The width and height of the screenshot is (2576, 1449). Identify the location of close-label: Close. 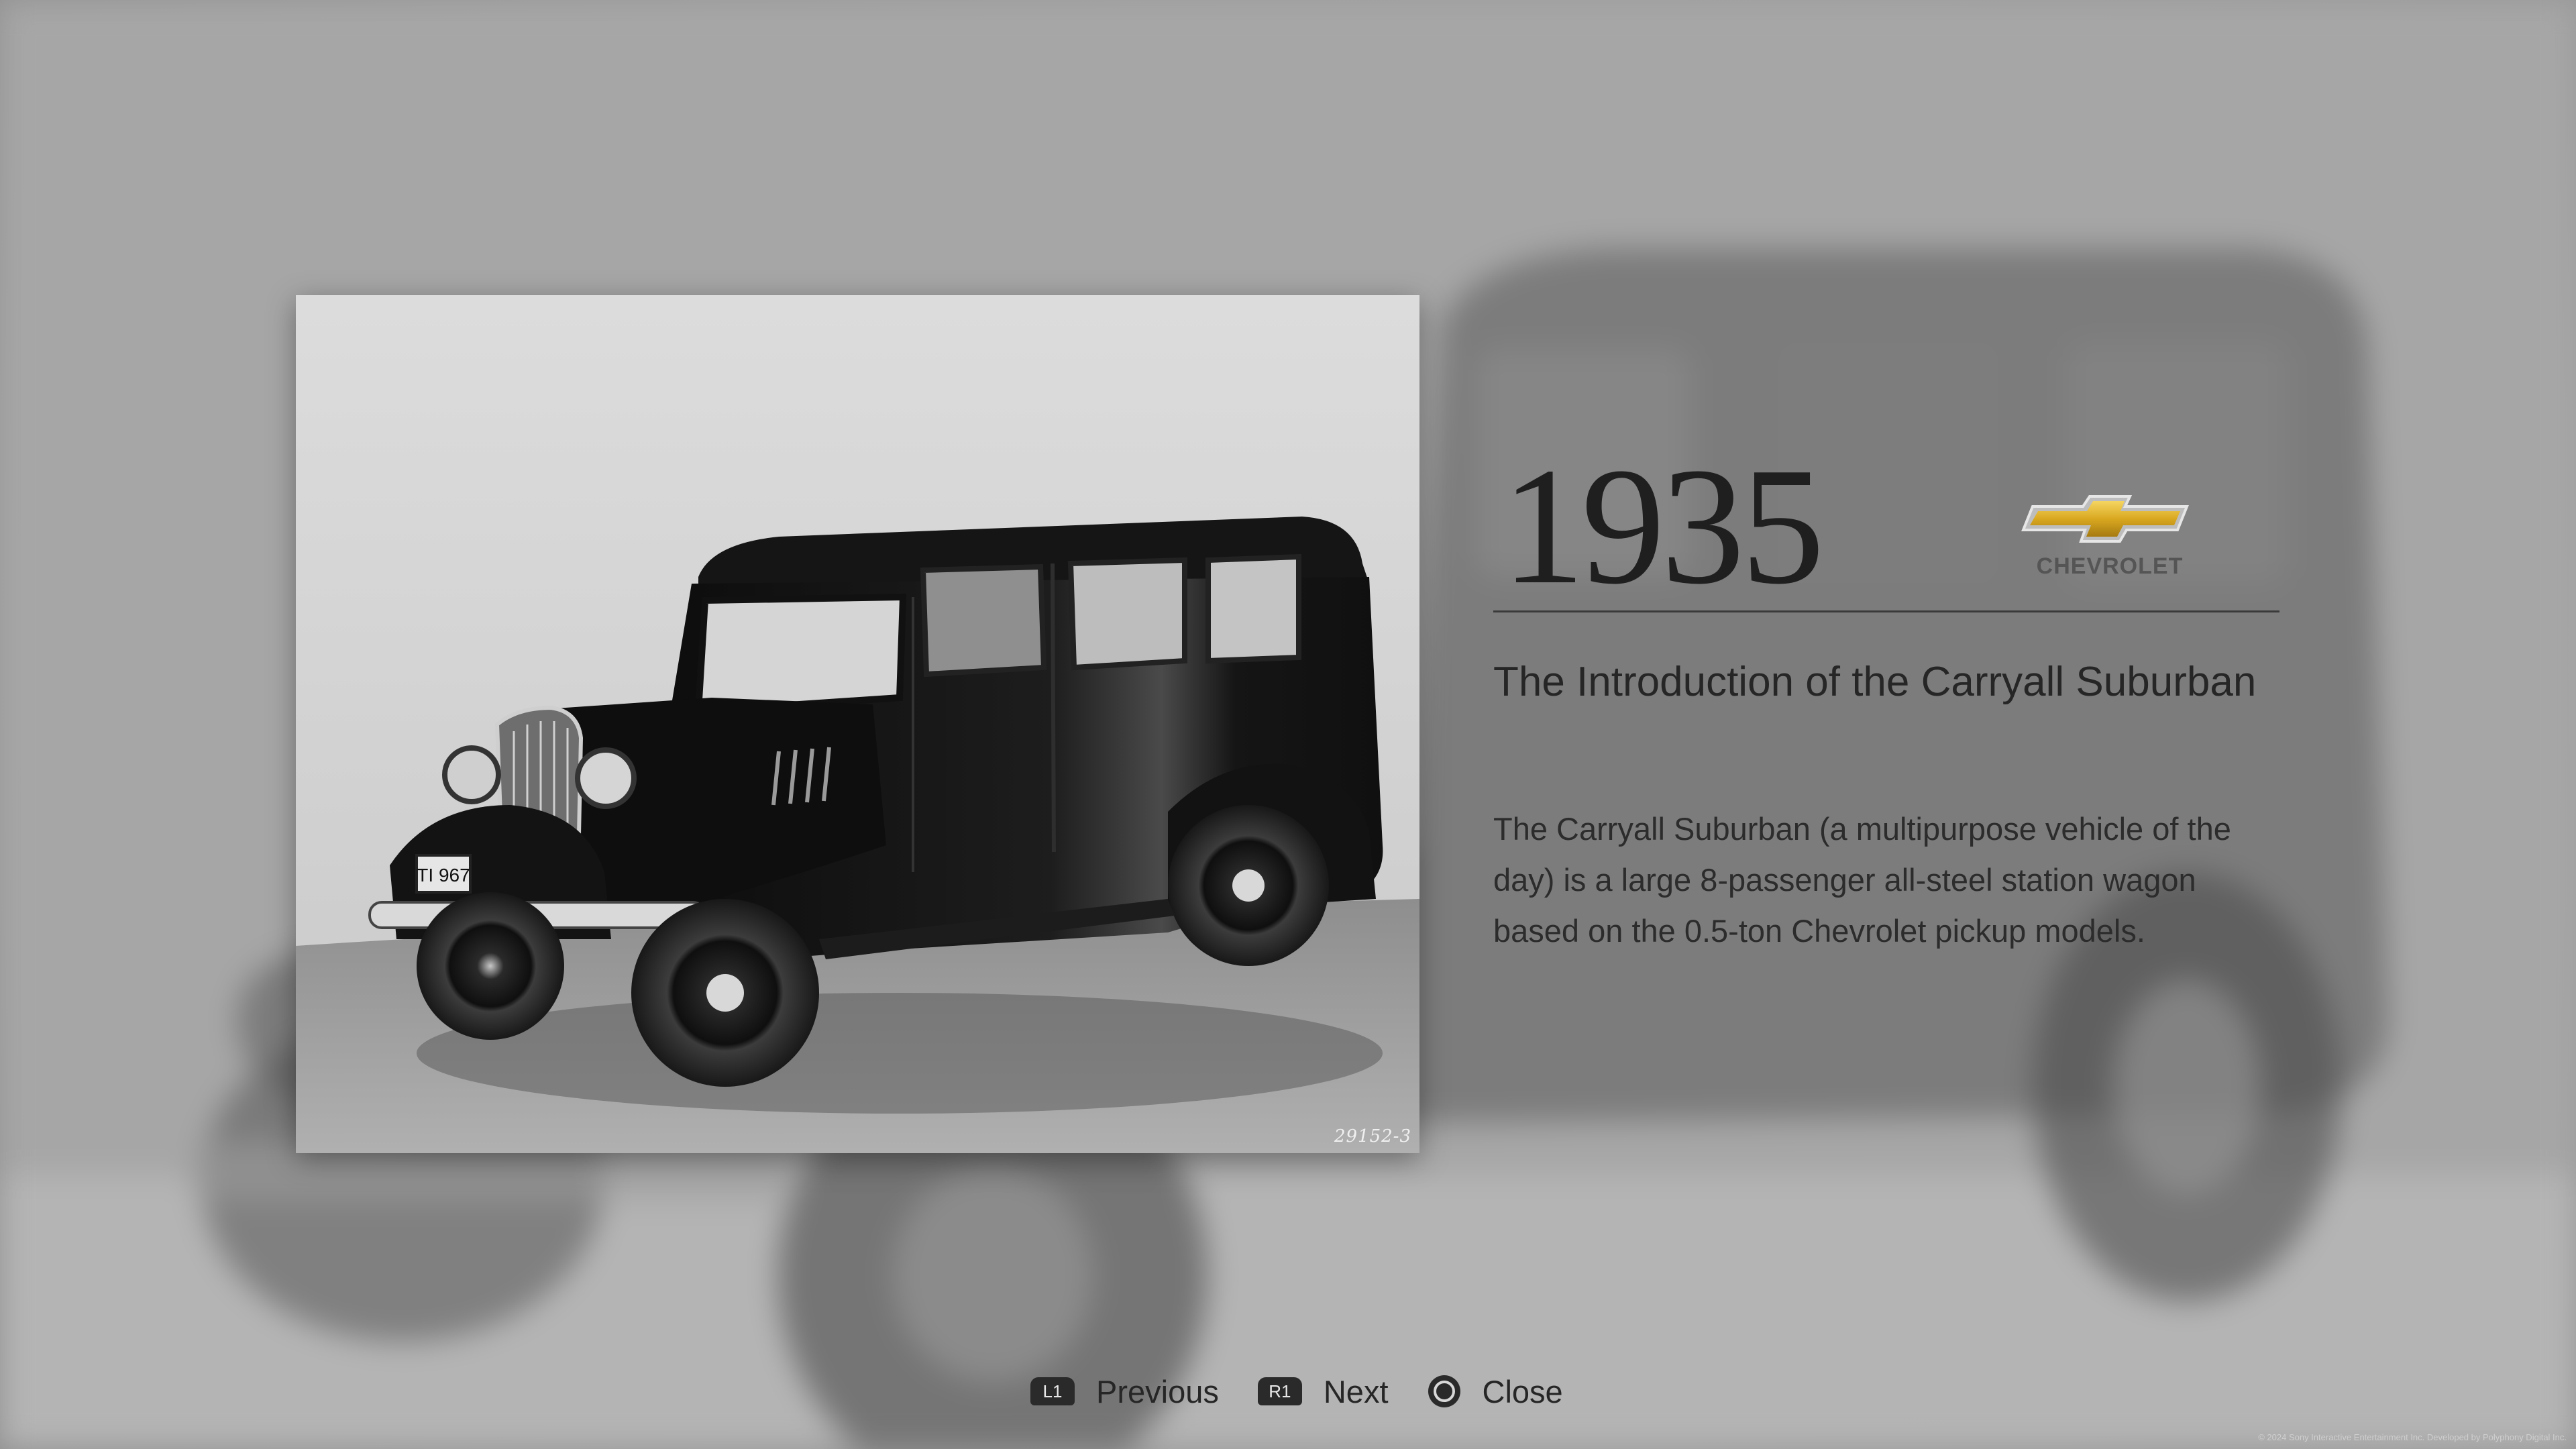
(1522, 1391).